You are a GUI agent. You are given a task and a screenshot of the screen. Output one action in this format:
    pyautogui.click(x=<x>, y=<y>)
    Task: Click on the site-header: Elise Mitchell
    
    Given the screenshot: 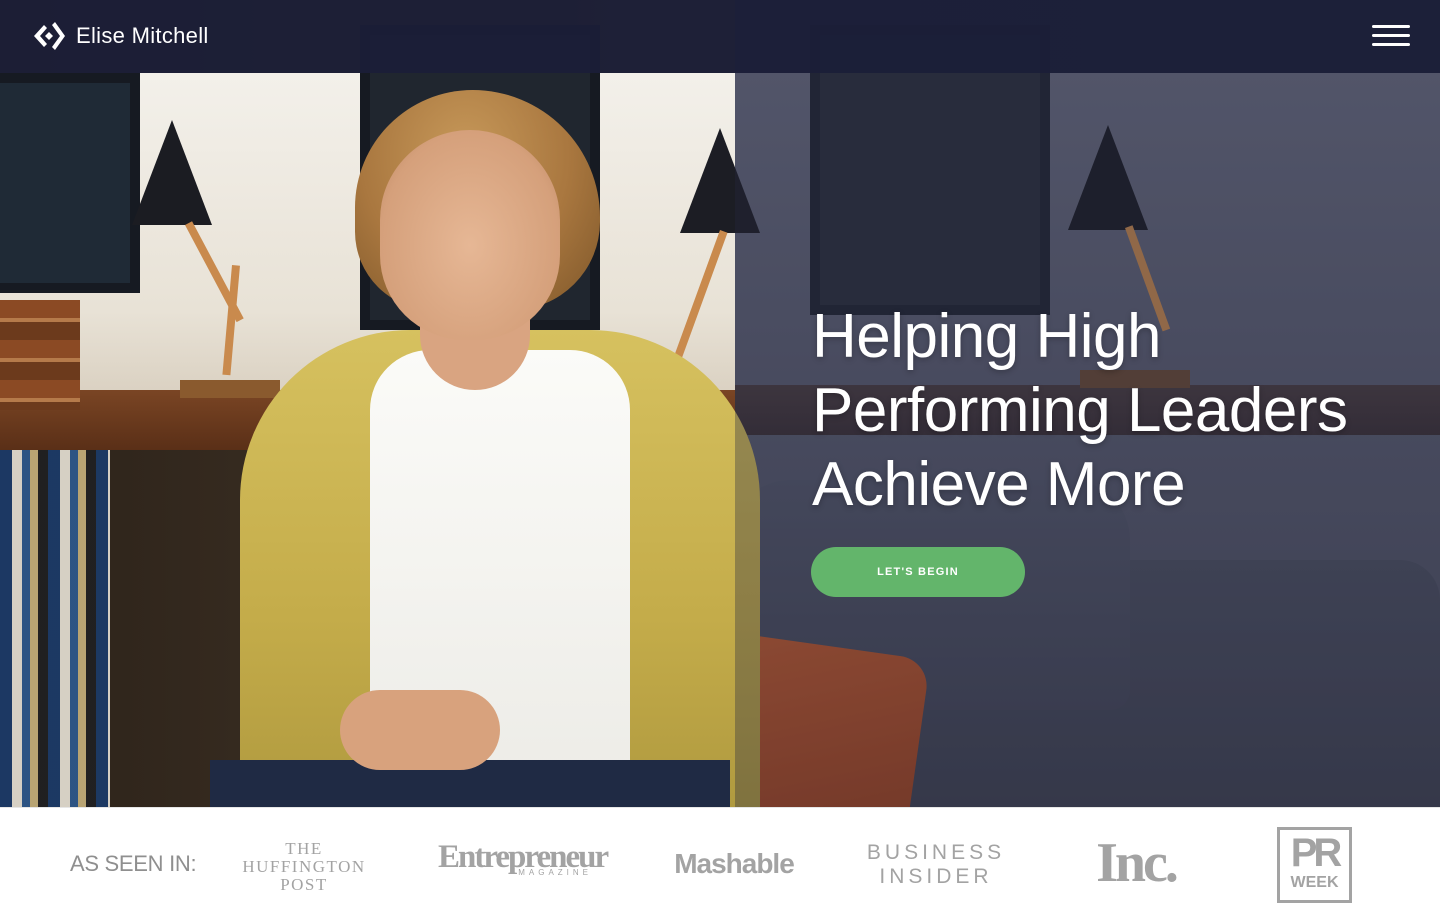 What is the action you would take?
    pyautogui.click(x=720, y=36)
    